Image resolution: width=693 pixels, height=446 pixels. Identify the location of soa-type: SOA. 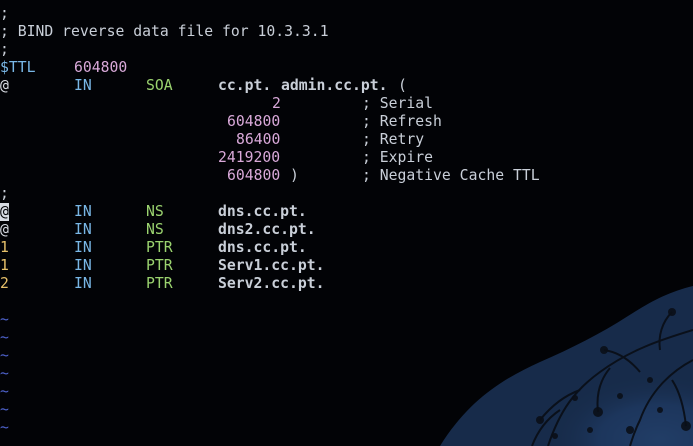
(159, 85).